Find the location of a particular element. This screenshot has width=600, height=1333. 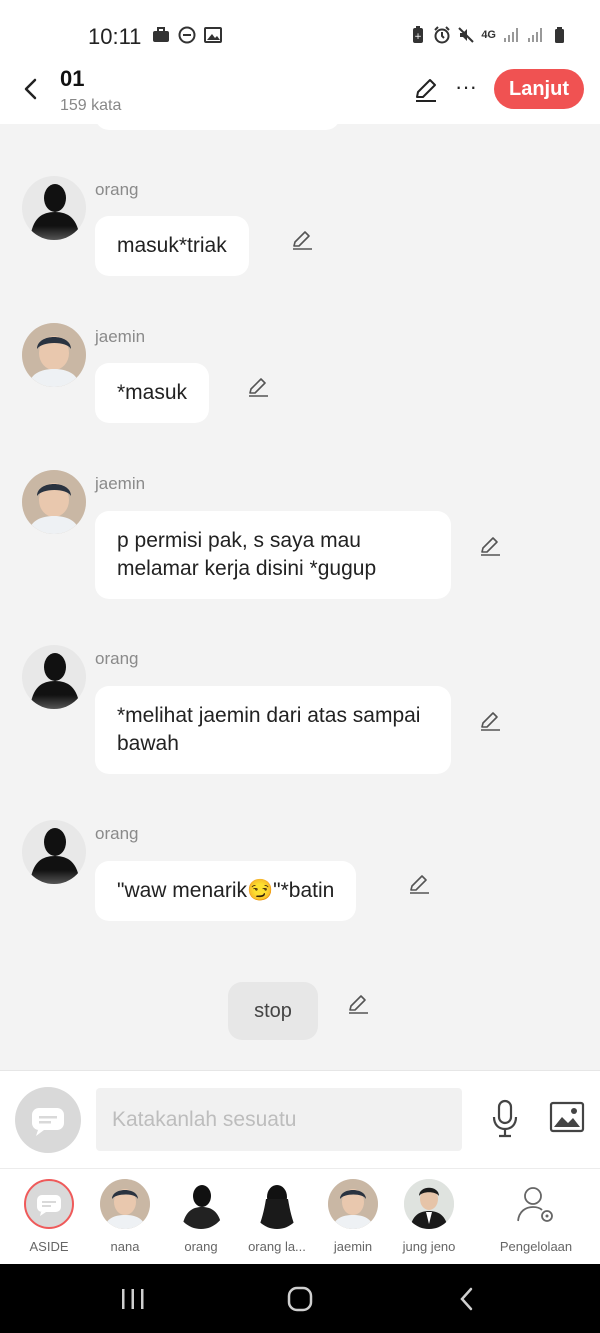

character-jung-jeno: jung jeno is located at coordinates (429, 1216).